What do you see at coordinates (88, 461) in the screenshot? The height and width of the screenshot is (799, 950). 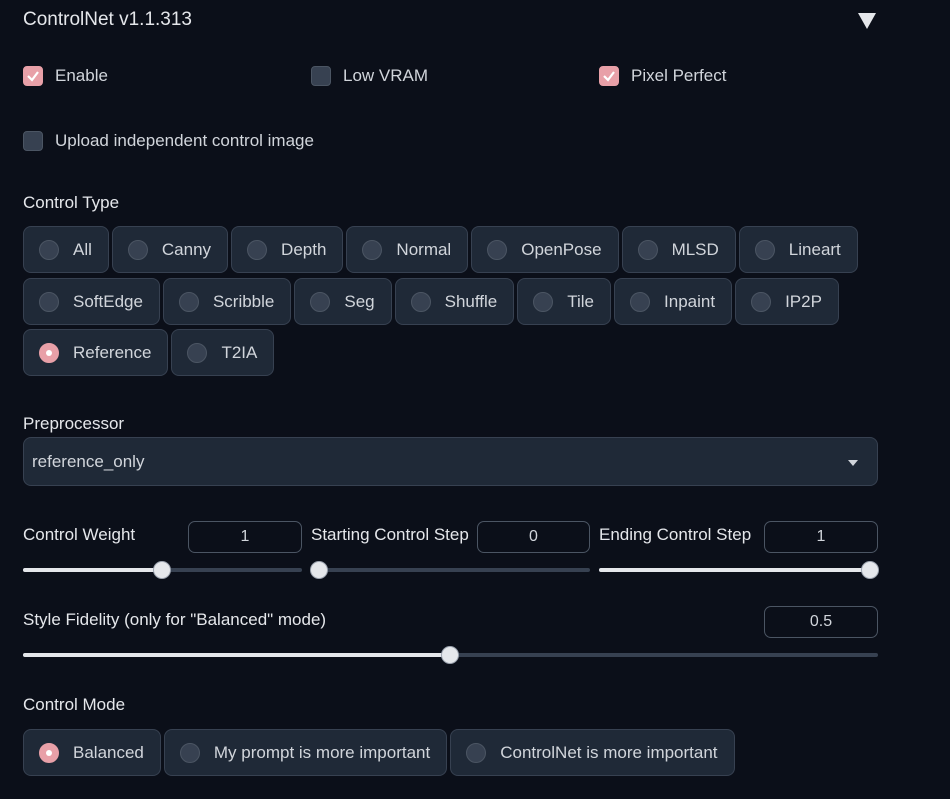 I see `preprocessor-value: reference_only` at bounding box center [88, 461].